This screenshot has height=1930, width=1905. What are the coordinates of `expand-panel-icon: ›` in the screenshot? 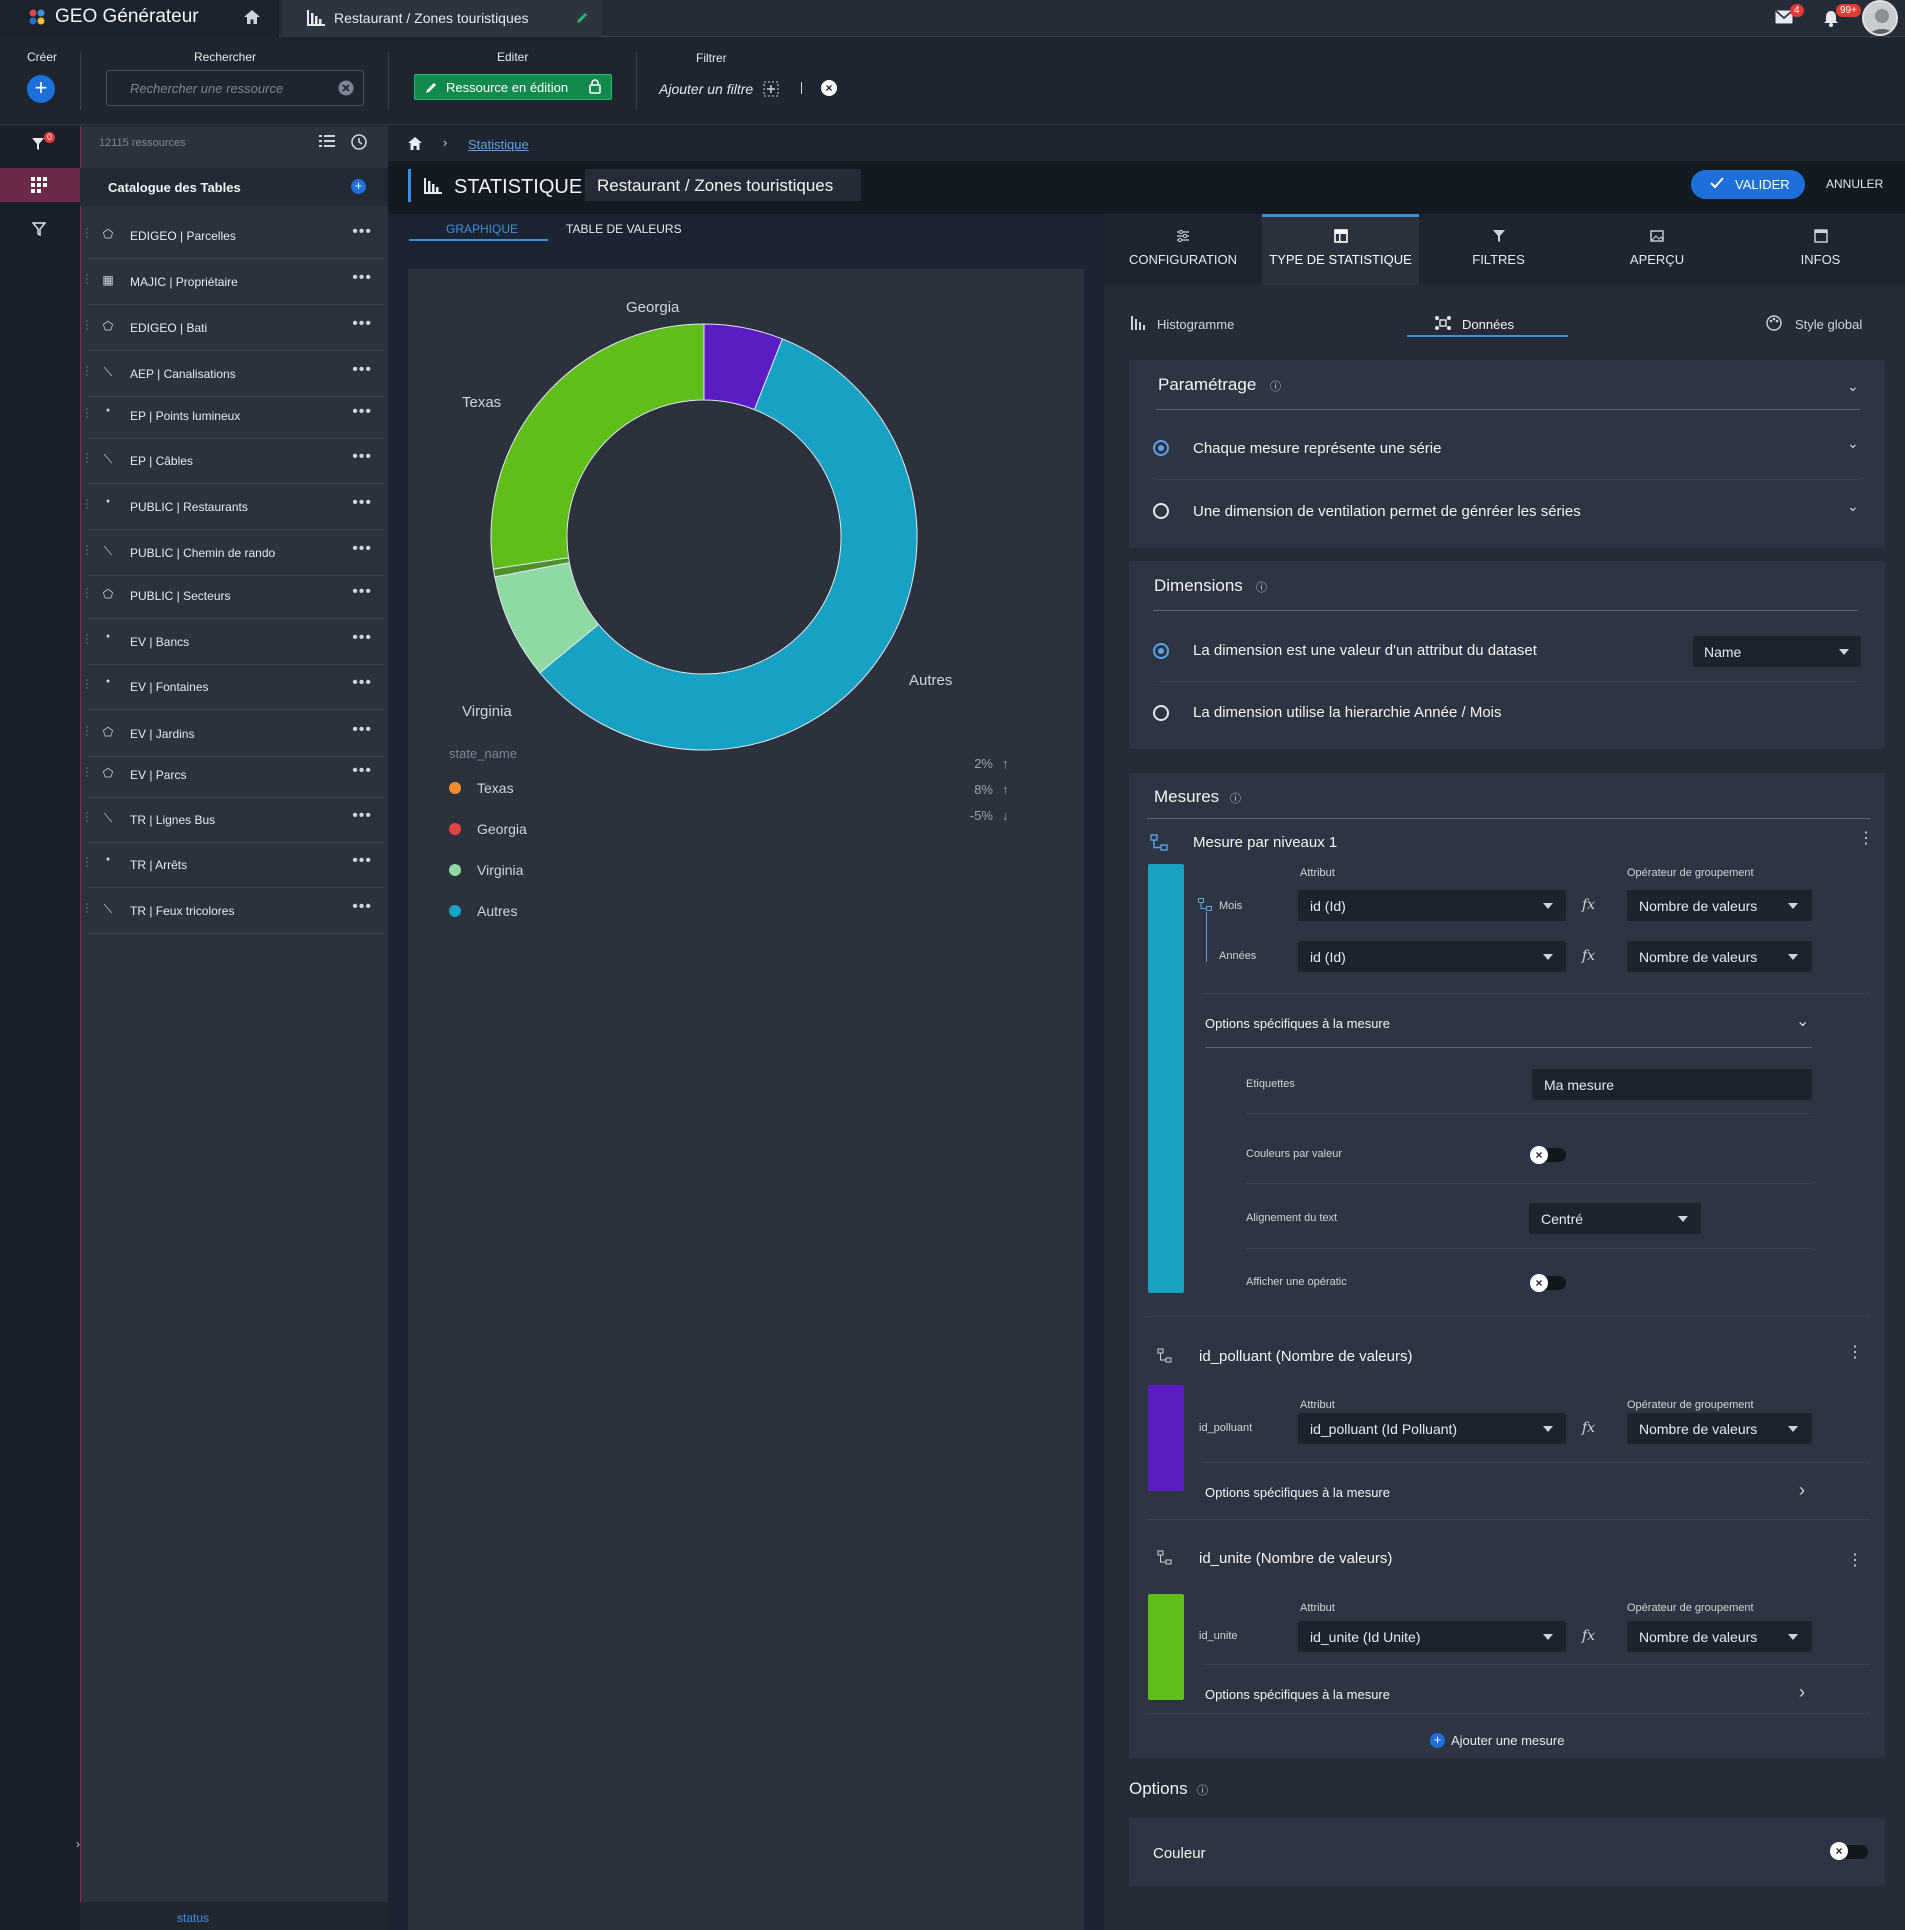 It's located at (78, 1844).